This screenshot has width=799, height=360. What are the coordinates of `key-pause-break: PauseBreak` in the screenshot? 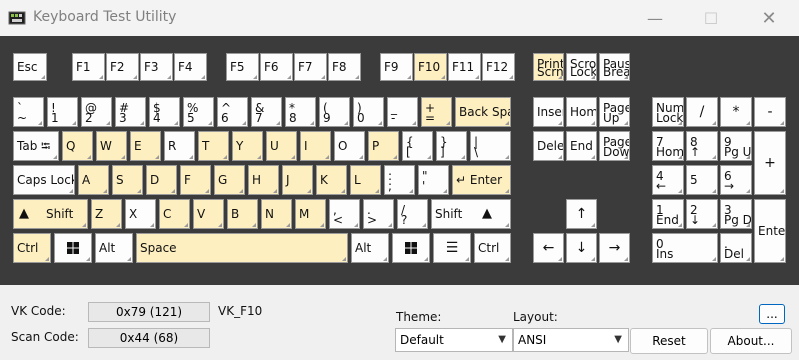 It's located at (614, 67).